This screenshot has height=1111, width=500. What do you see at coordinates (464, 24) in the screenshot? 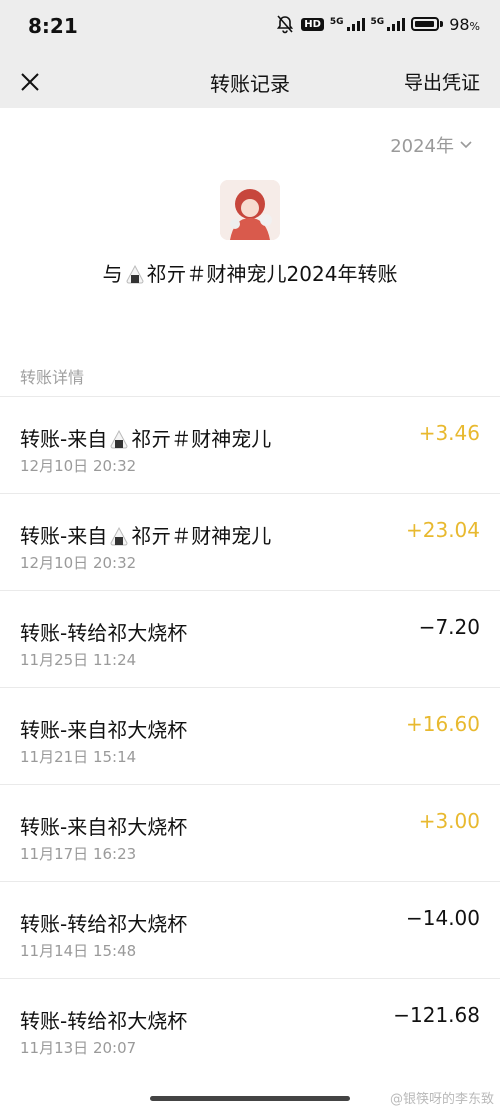
I see `battery-percent: 98%` at bounding box center [464, 24].